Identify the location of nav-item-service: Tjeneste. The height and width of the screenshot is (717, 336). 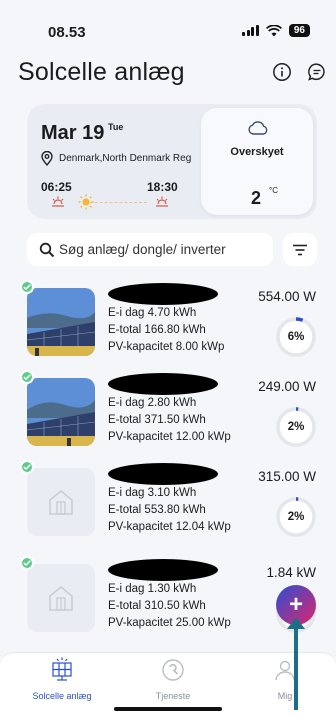
(173, 679).